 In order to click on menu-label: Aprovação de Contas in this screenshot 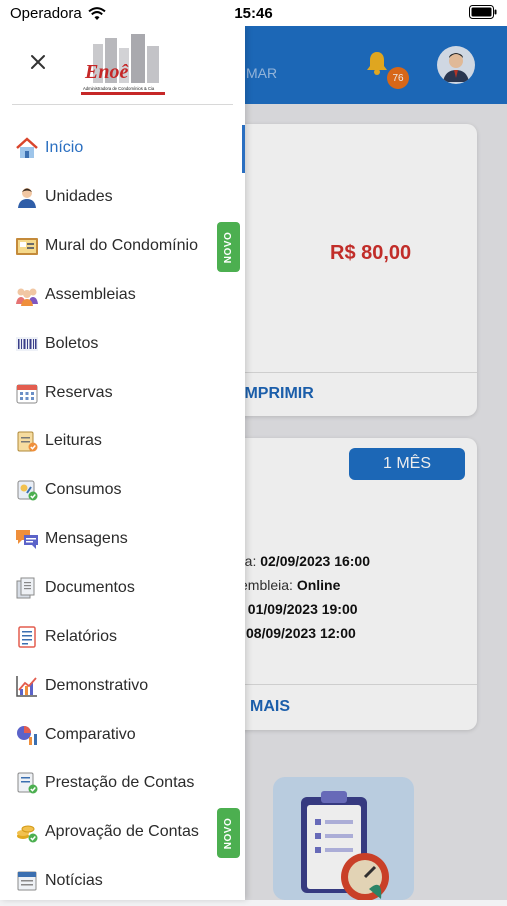, I will do `click(122, 832)`.